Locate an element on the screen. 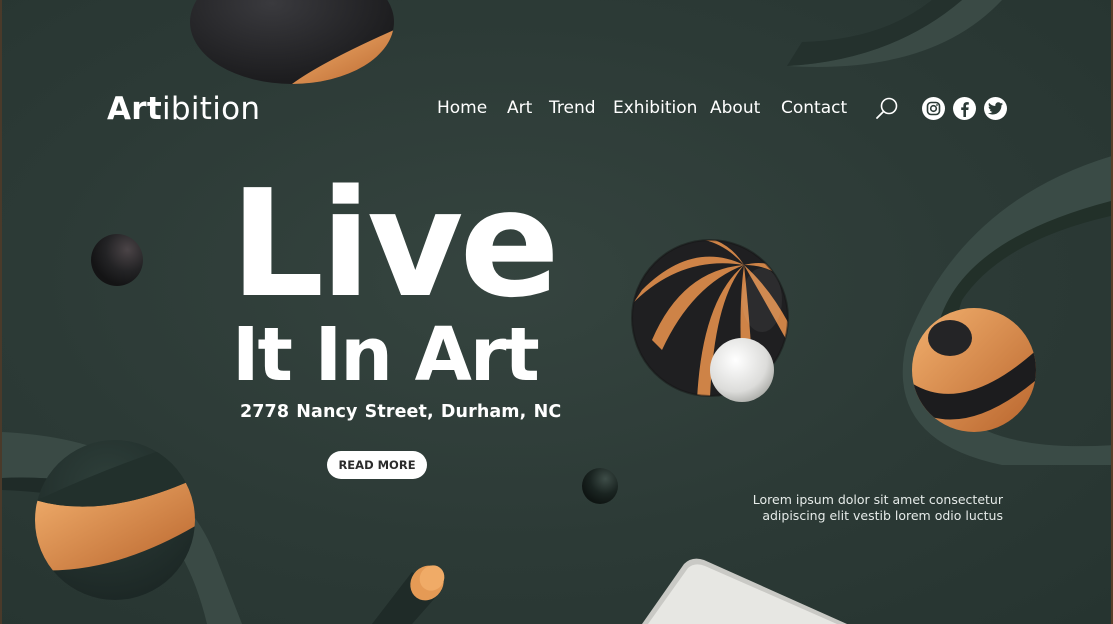 Image resolution: width=1113 pixels, height=624 pixels. sphere-top is located at coordinates (292, 42).